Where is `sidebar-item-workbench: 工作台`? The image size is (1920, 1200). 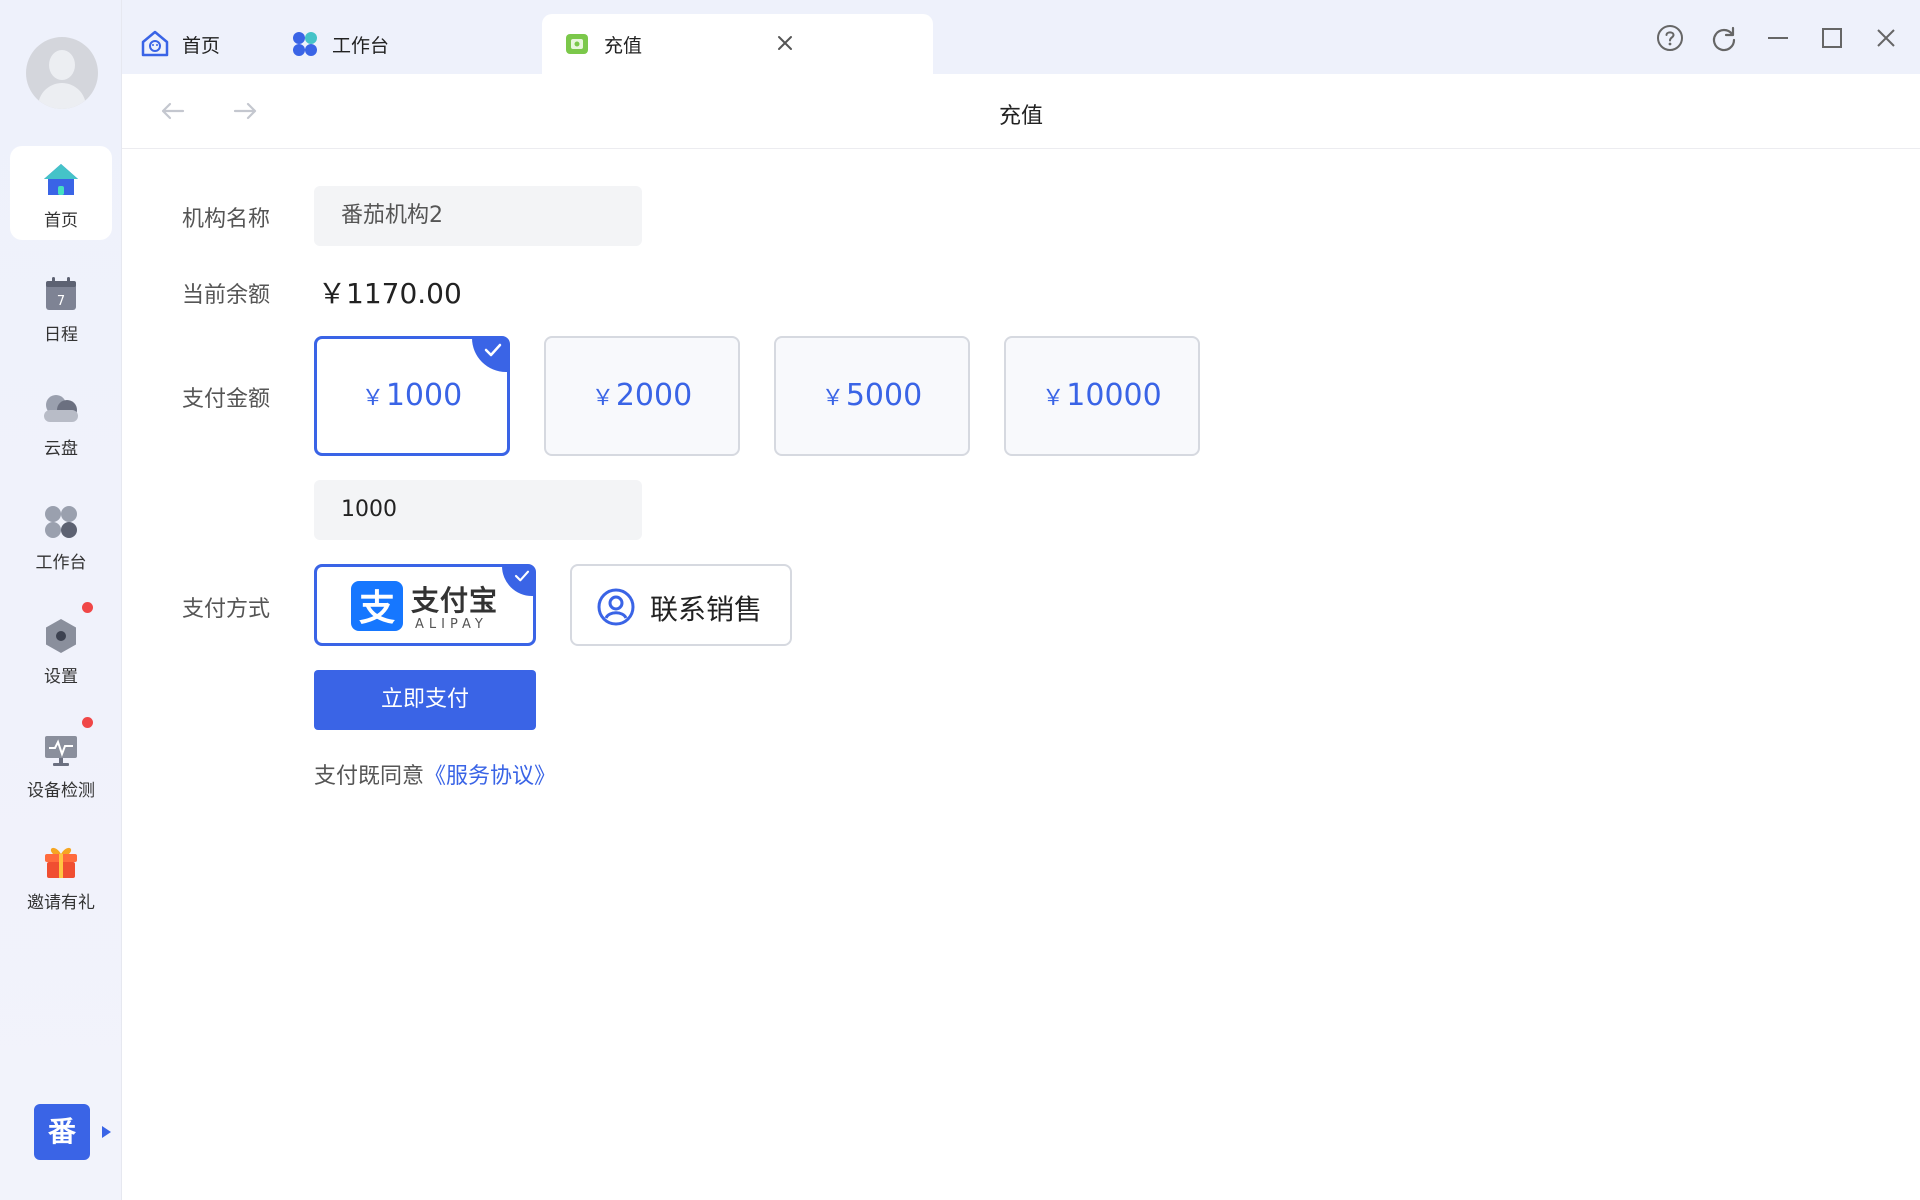 sidebar-item-workbench: 工作台 is located at coordinates (61, 535).